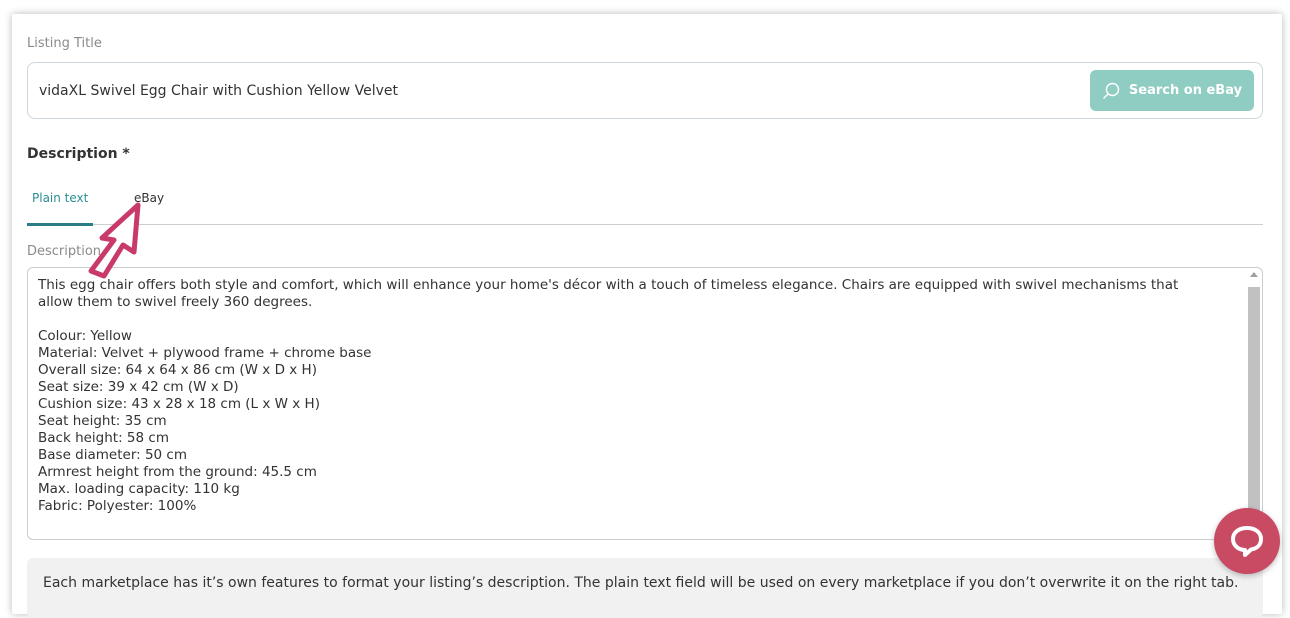 Image resolution: width=1290 pixels, height=618 pixels. I want to click on chat-bubble-icon, so click(1247, 541).